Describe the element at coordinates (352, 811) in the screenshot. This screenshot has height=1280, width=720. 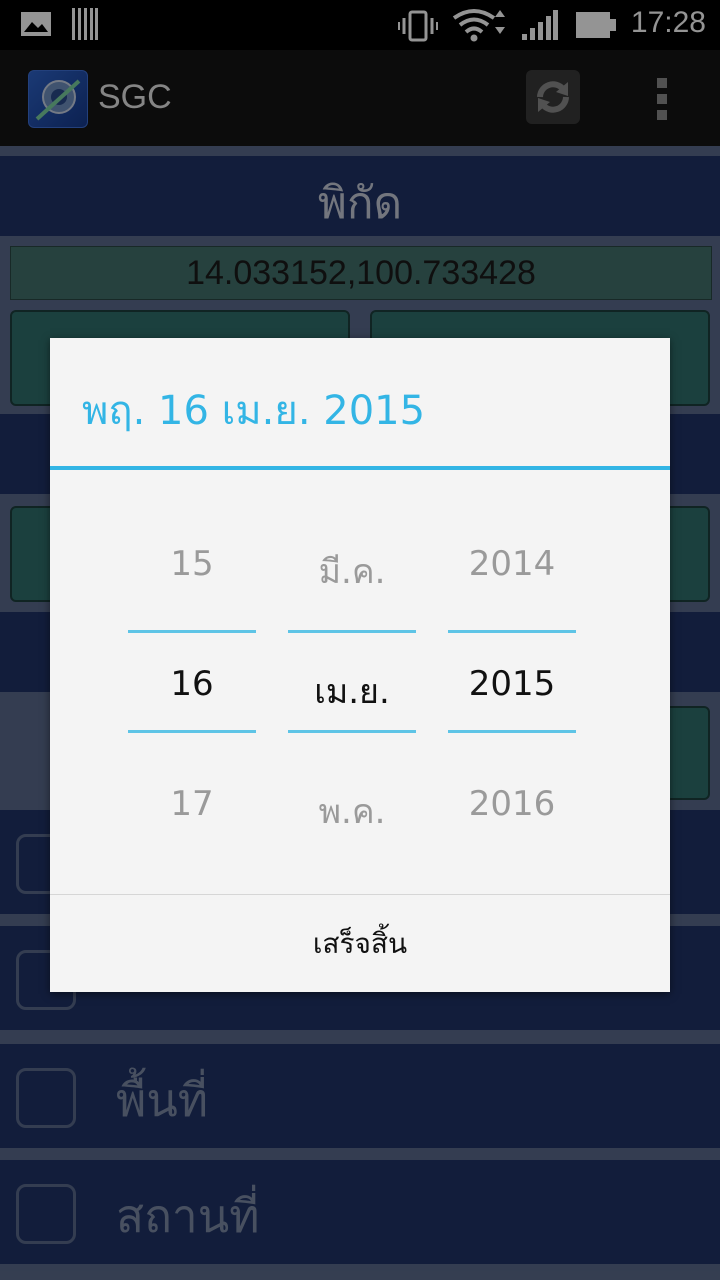
I see `month-next: พ.ค.` at that location.